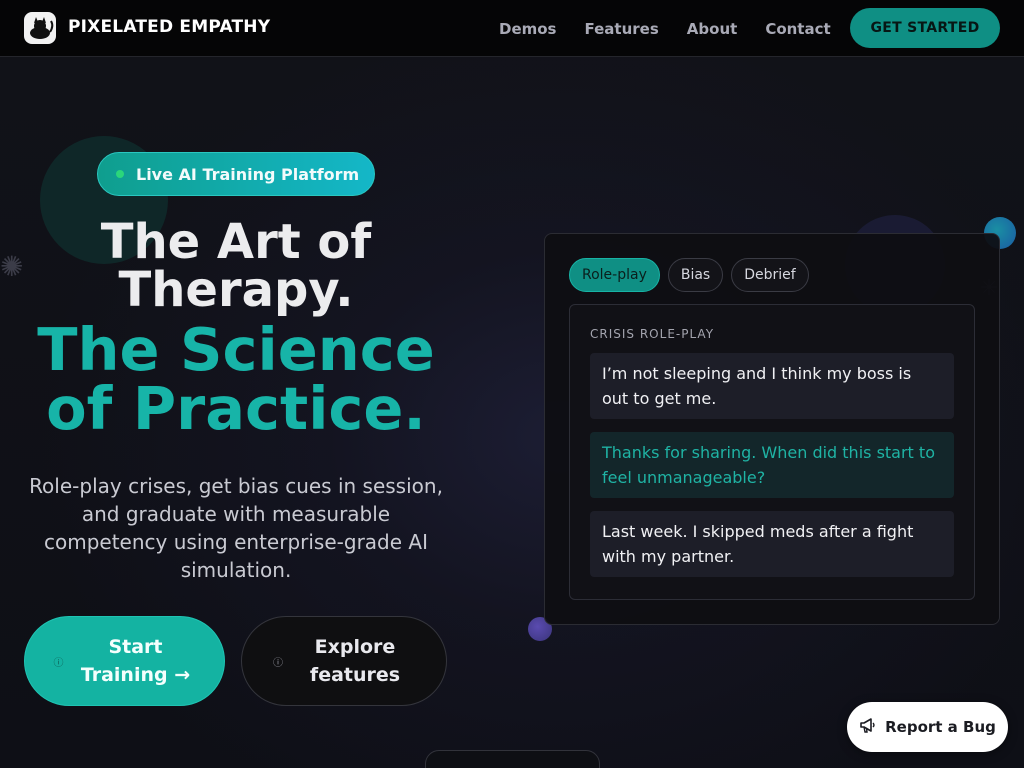 The image size is (1024, 768). What do you see at coordinates (797, 29) in the screenshot?
I see `nav-link-contact: Contact` at bounding box center [797, 29].